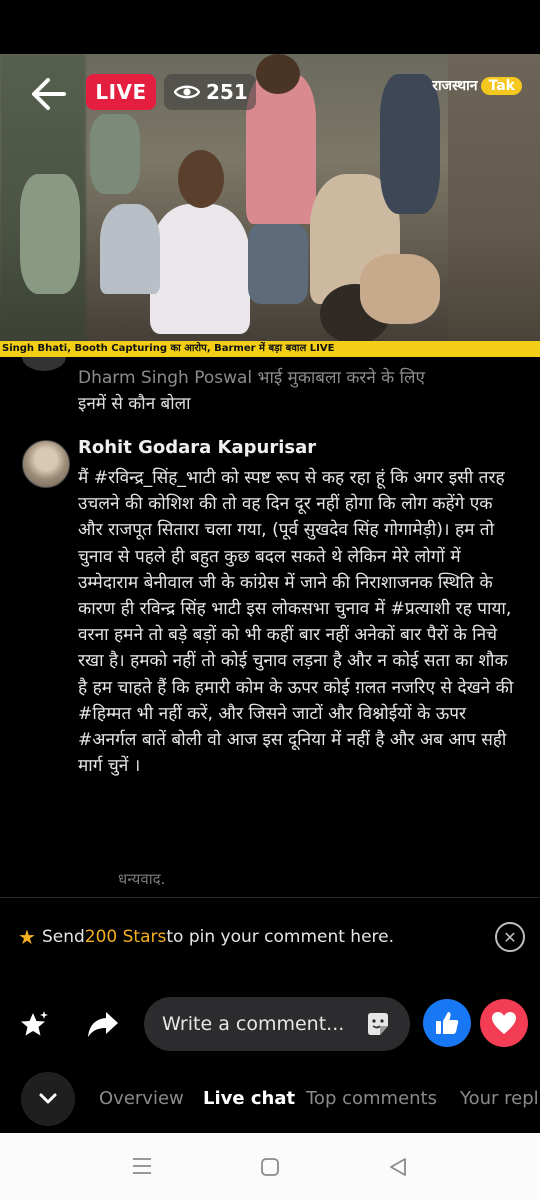 This screenshot has height=1200, width=540. I want to click on love-icon, so click(504, 1023).